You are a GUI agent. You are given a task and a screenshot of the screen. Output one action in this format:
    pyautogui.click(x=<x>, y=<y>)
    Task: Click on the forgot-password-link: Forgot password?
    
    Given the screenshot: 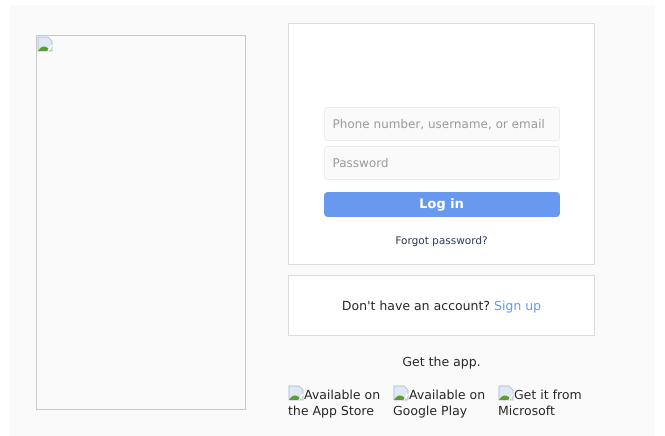 What is the action you would take?
    pyautogui.click(x=441, y=241)
    